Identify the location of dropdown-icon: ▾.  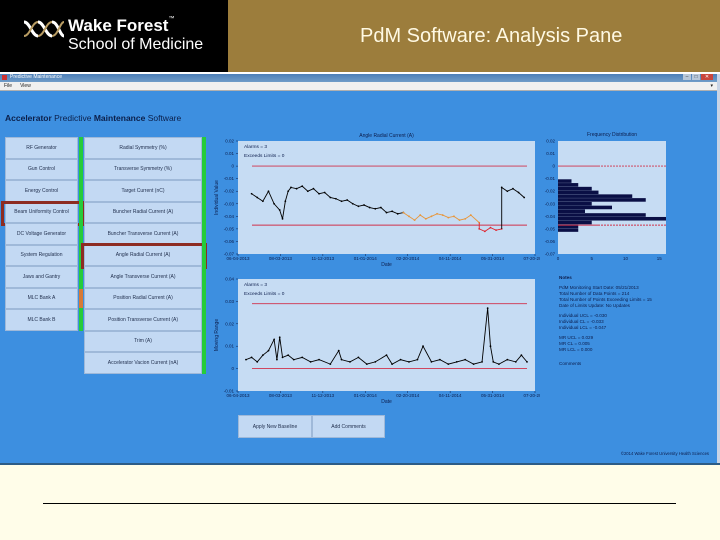
(711, 86).